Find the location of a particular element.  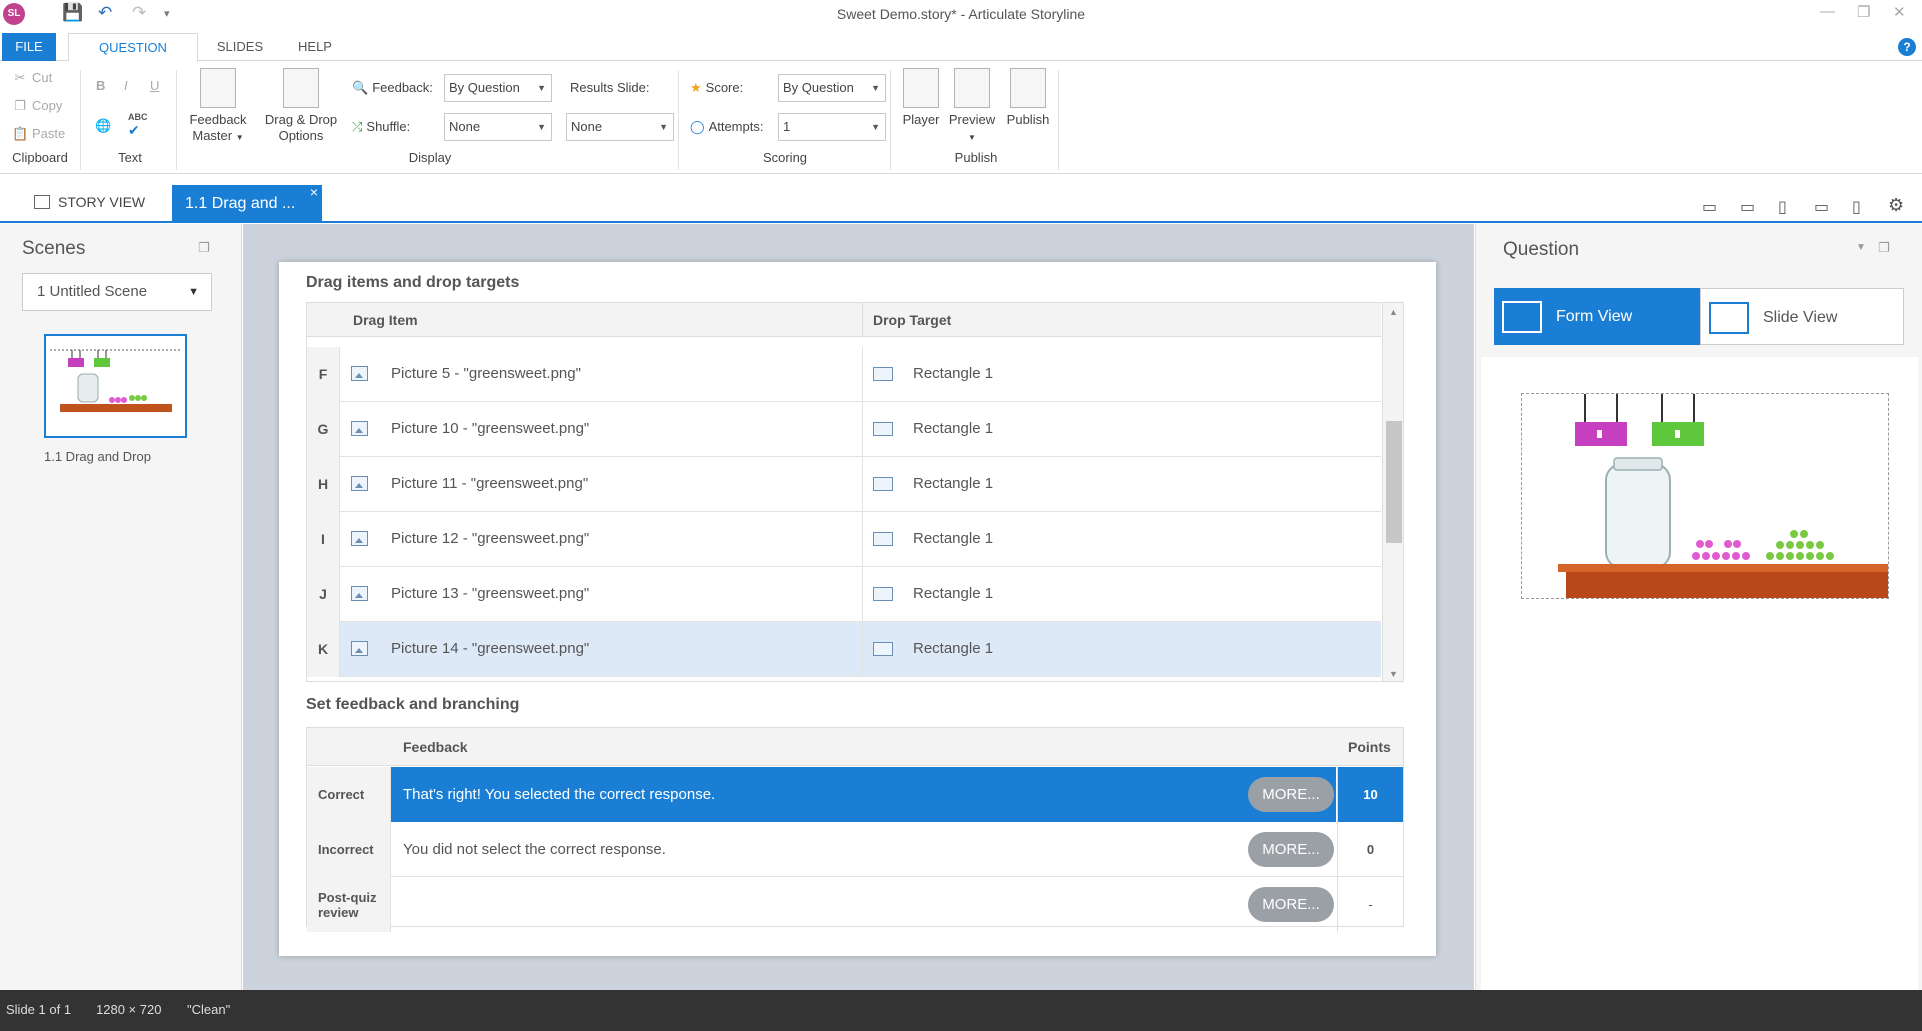

gear-icon: ⚙ is located at coordinates (1896, 205).